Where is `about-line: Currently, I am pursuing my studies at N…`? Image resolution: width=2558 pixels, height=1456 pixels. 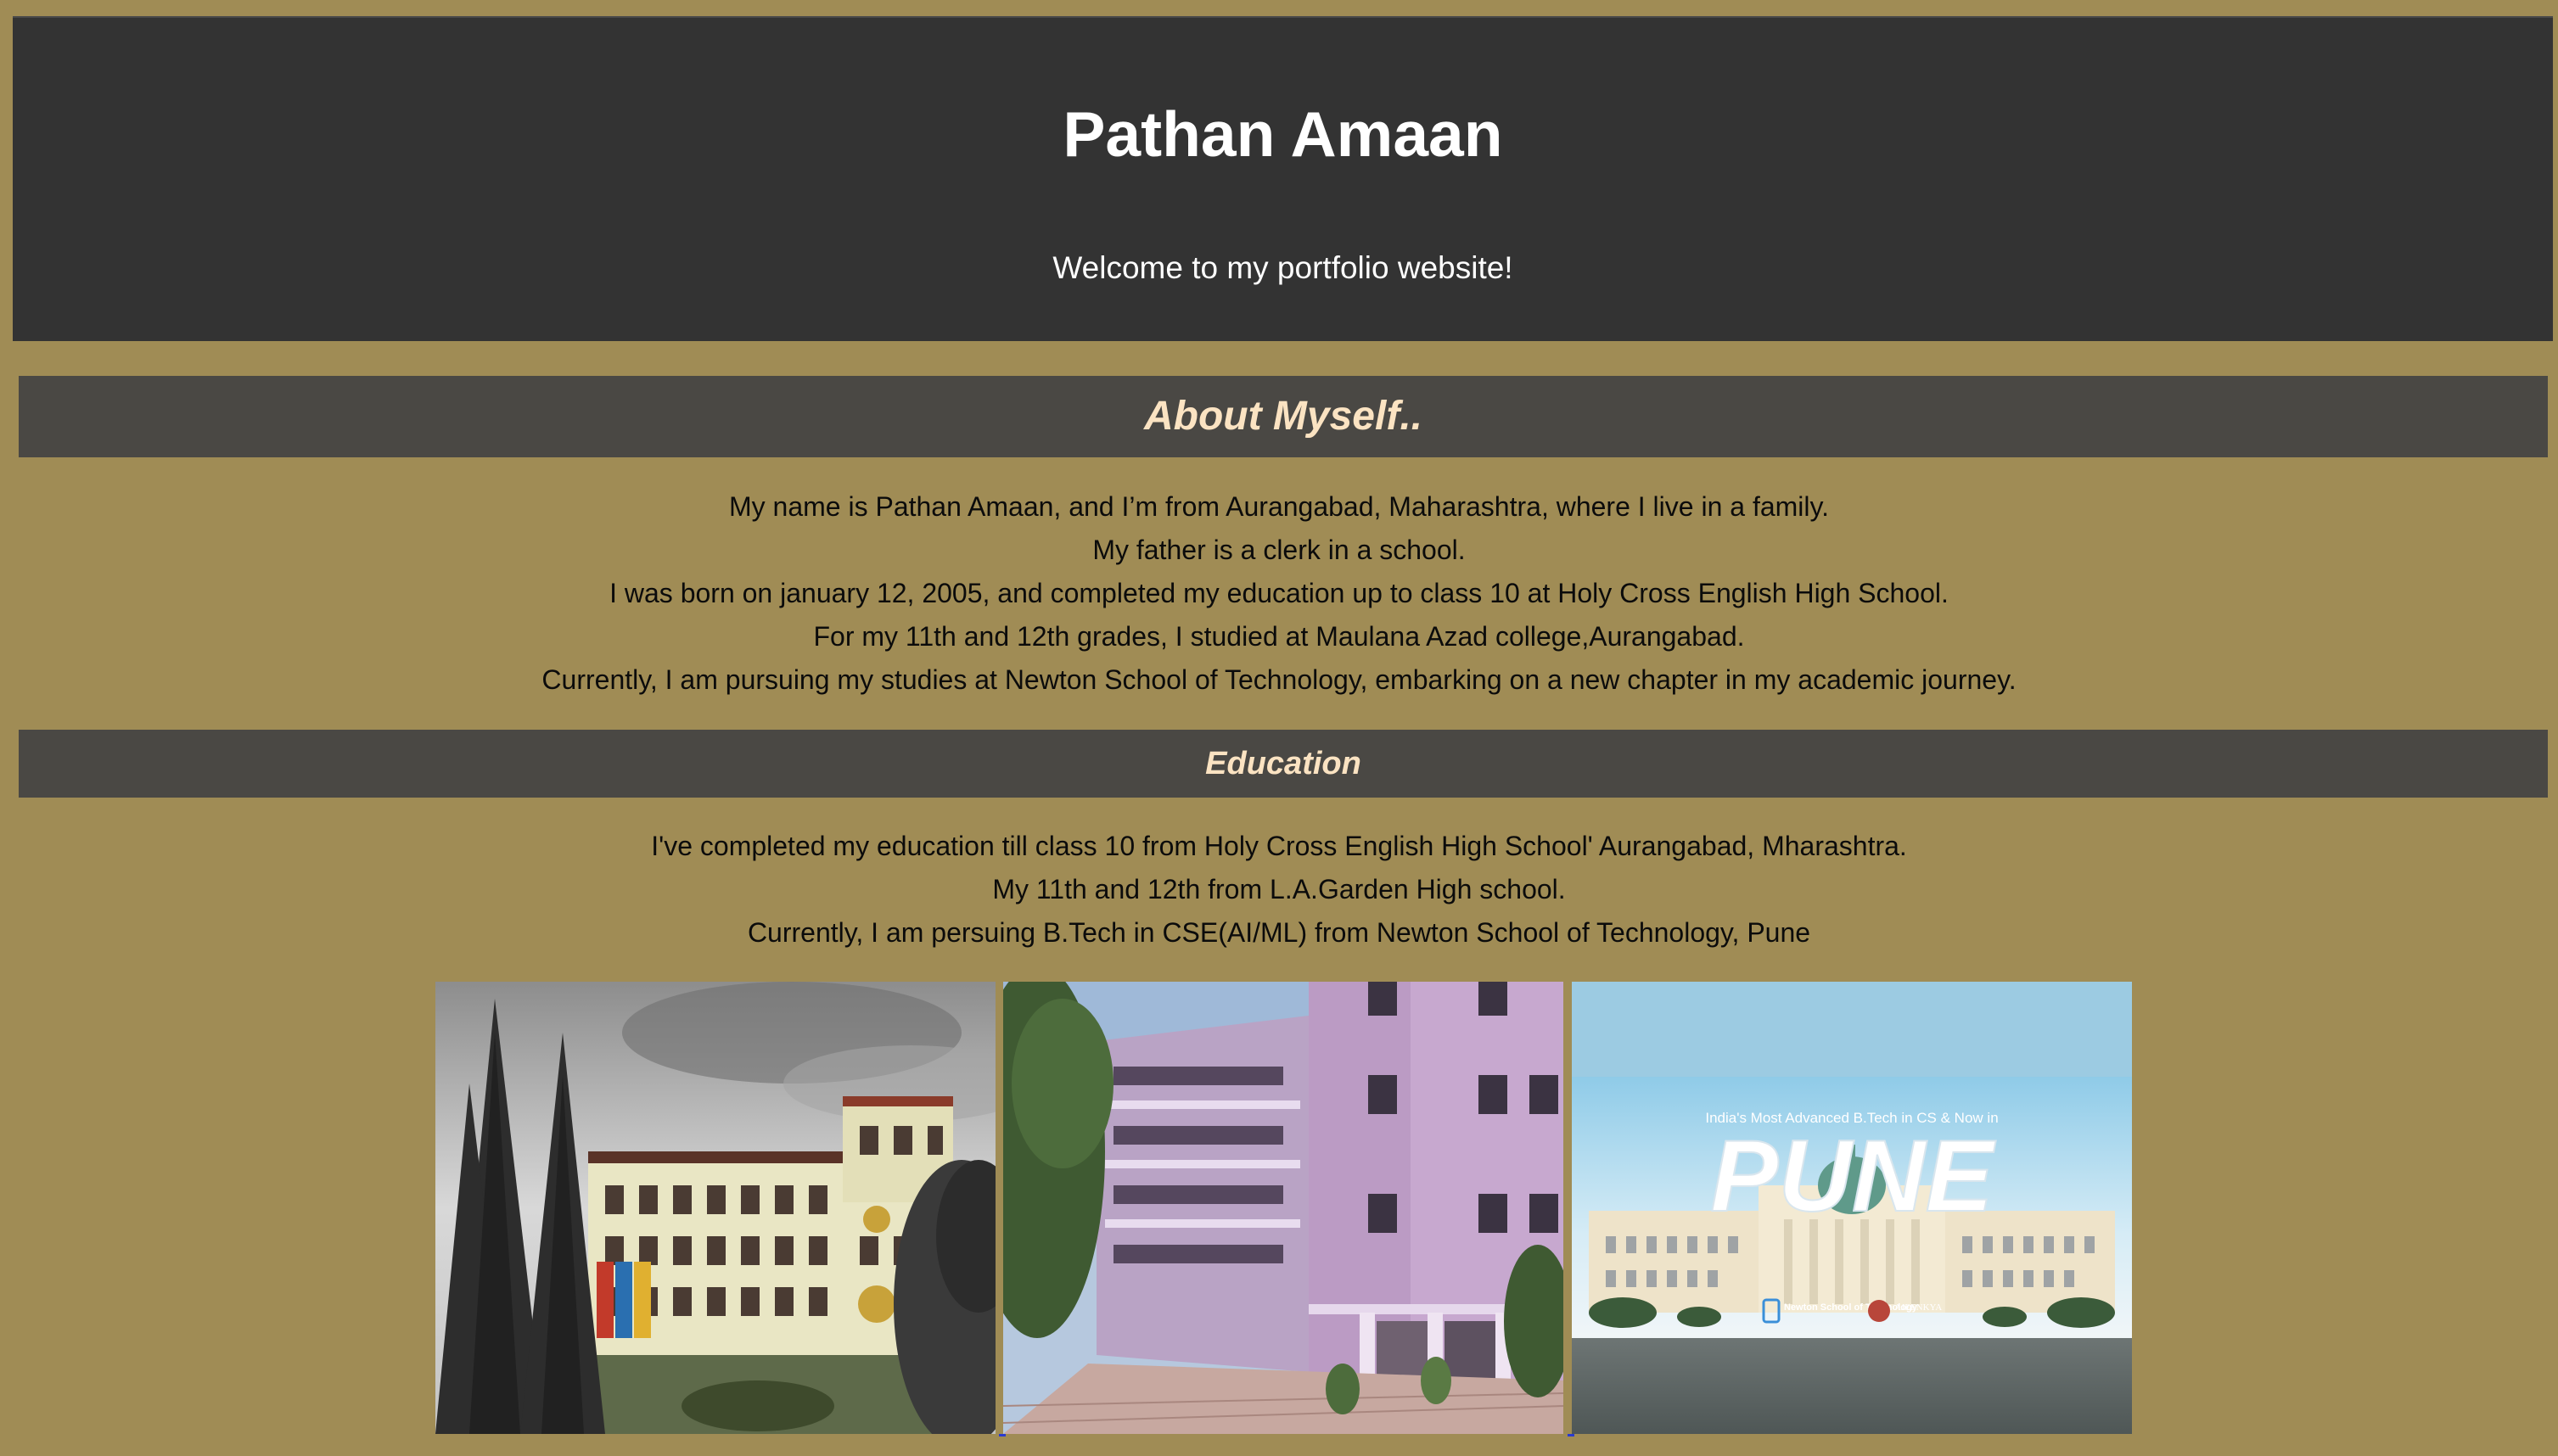 about-line: Currently, I am pursuing my studies at N… is located at coordinates (1279, 680).